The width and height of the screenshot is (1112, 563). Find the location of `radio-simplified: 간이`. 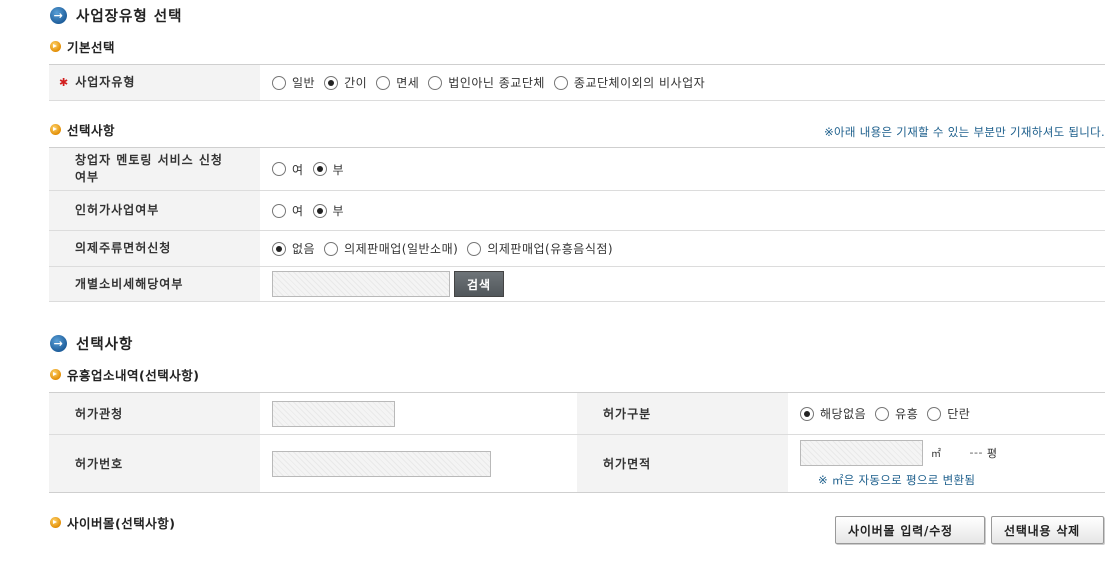

radio-simplified: 간이 is located at coordinates (345, 82).